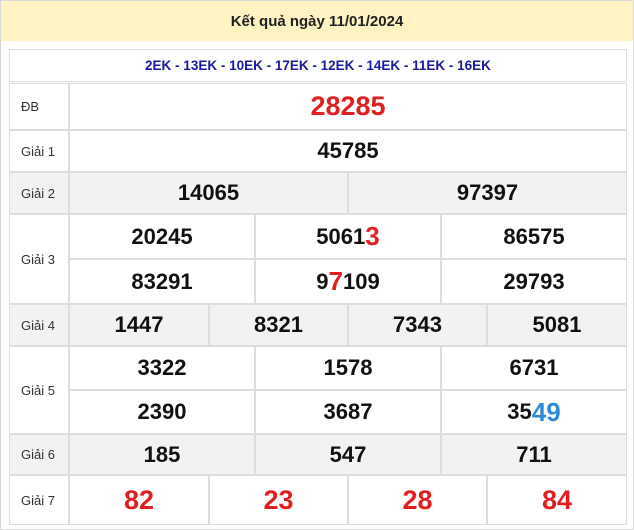  What do you see at coordinates (417, 500) in the screenshot?
I see `g7-number-3: 28` at bounding box center [417, 500].